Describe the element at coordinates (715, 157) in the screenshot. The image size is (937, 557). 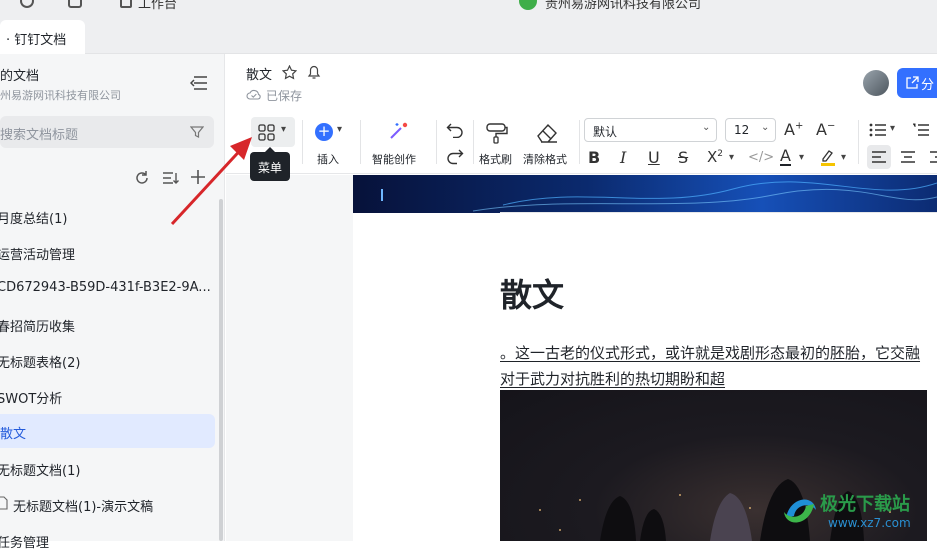
I see `superscript-icon: X2` at that location.